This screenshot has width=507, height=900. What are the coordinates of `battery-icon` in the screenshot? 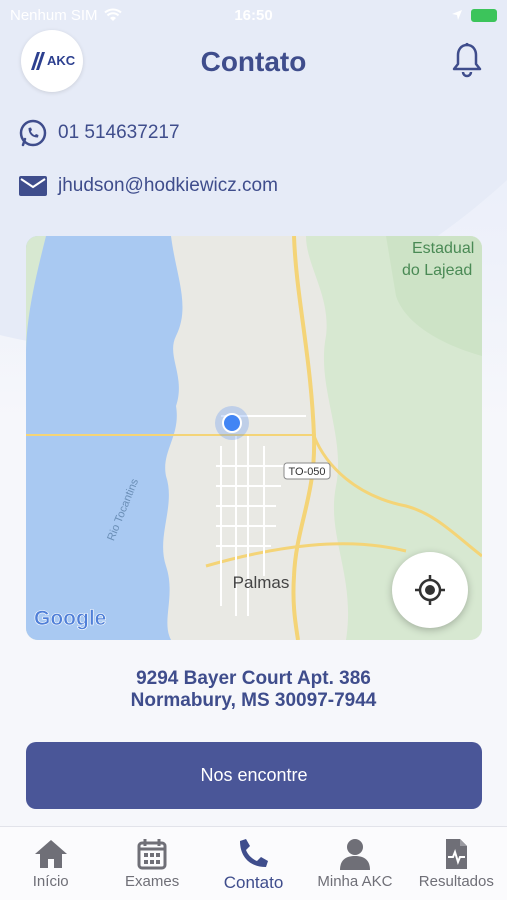 It's located at (484, 15).